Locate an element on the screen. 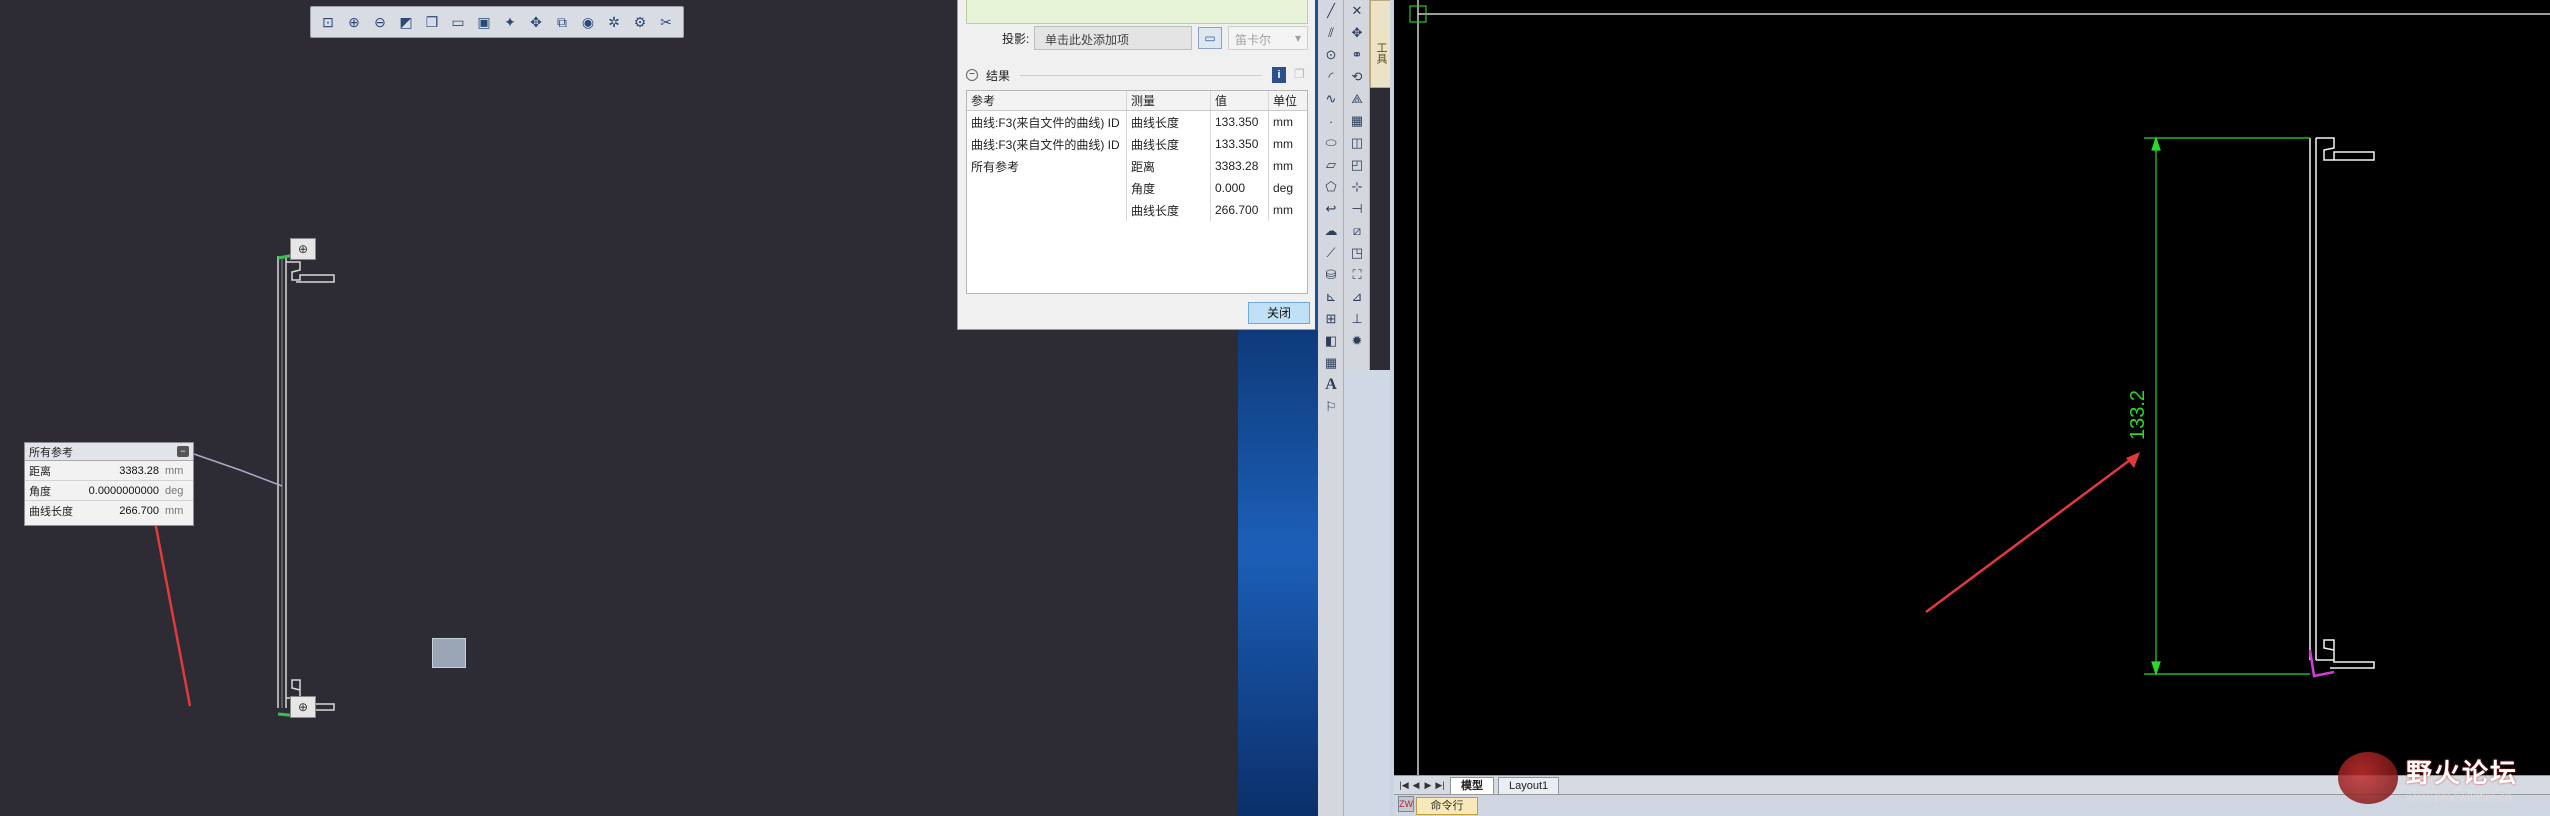 Image resolution: width=2550 pixels, height=816 pixels. next-tab-icon: ▶ is located at coordinates (1428, 785).